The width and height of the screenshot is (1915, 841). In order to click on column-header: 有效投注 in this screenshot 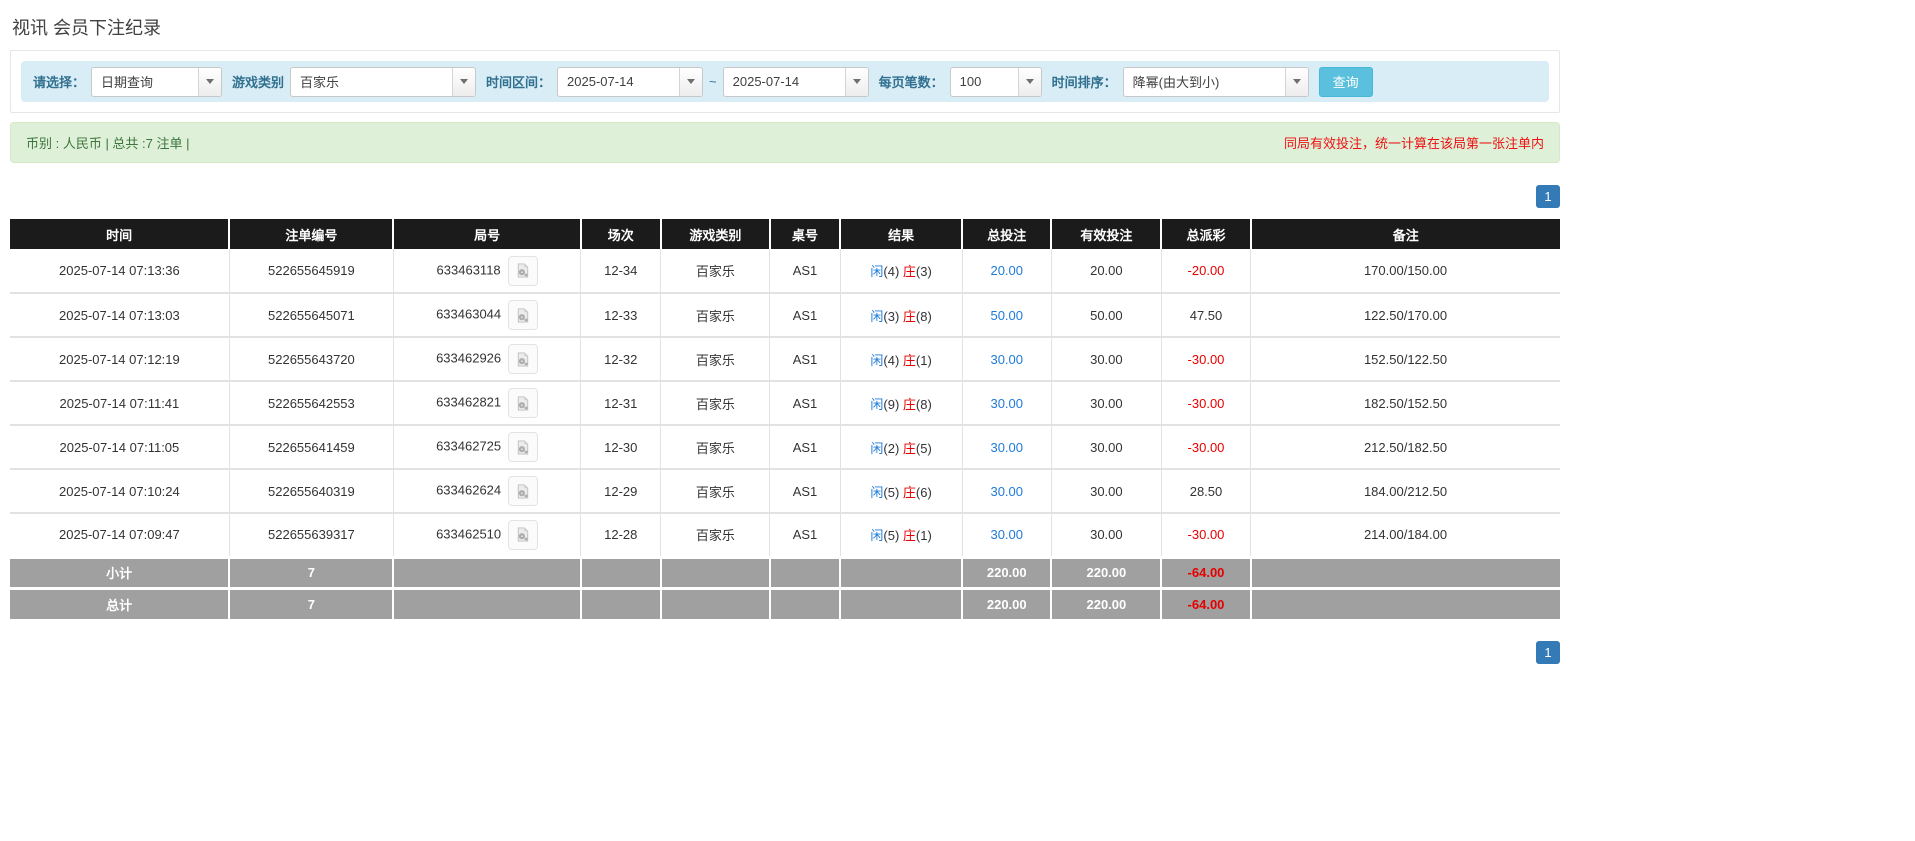, I will do `click(1106, 234)`.